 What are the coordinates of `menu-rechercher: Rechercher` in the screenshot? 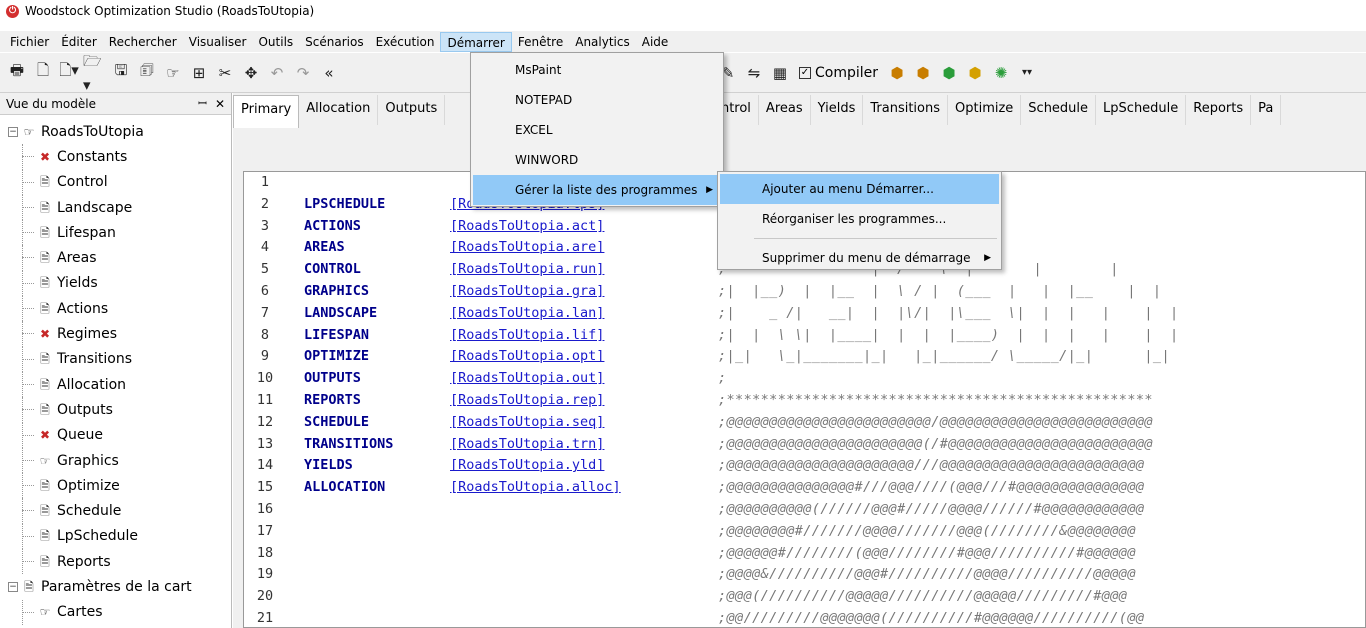 It's located at (143, 42).